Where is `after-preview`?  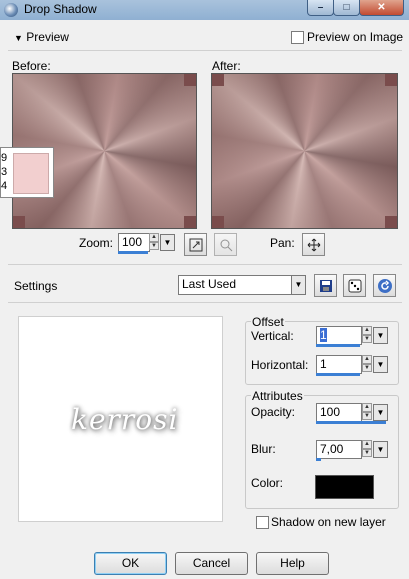 after-preview is located at coordinates (304, 151).